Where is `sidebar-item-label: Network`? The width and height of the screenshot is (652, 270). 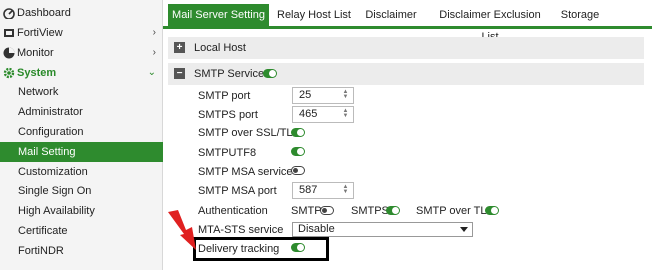 sidebar-item-label: Network is located at coordinates (38, 92).